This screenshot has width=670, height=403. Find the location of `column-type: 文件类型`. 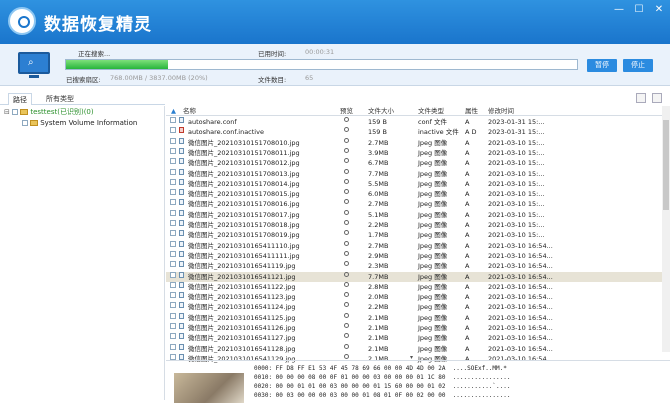

column-type: 文件类型 is located at coordinates (431, 111).